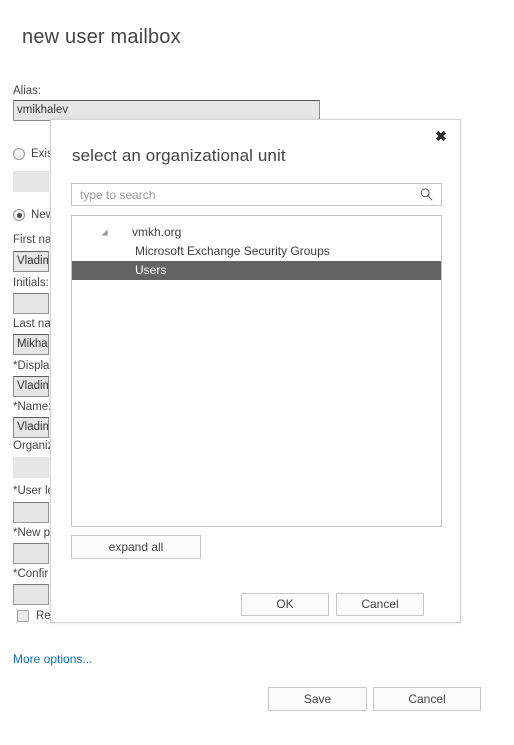  I want to click on save-button: Save, so click(317, 699).